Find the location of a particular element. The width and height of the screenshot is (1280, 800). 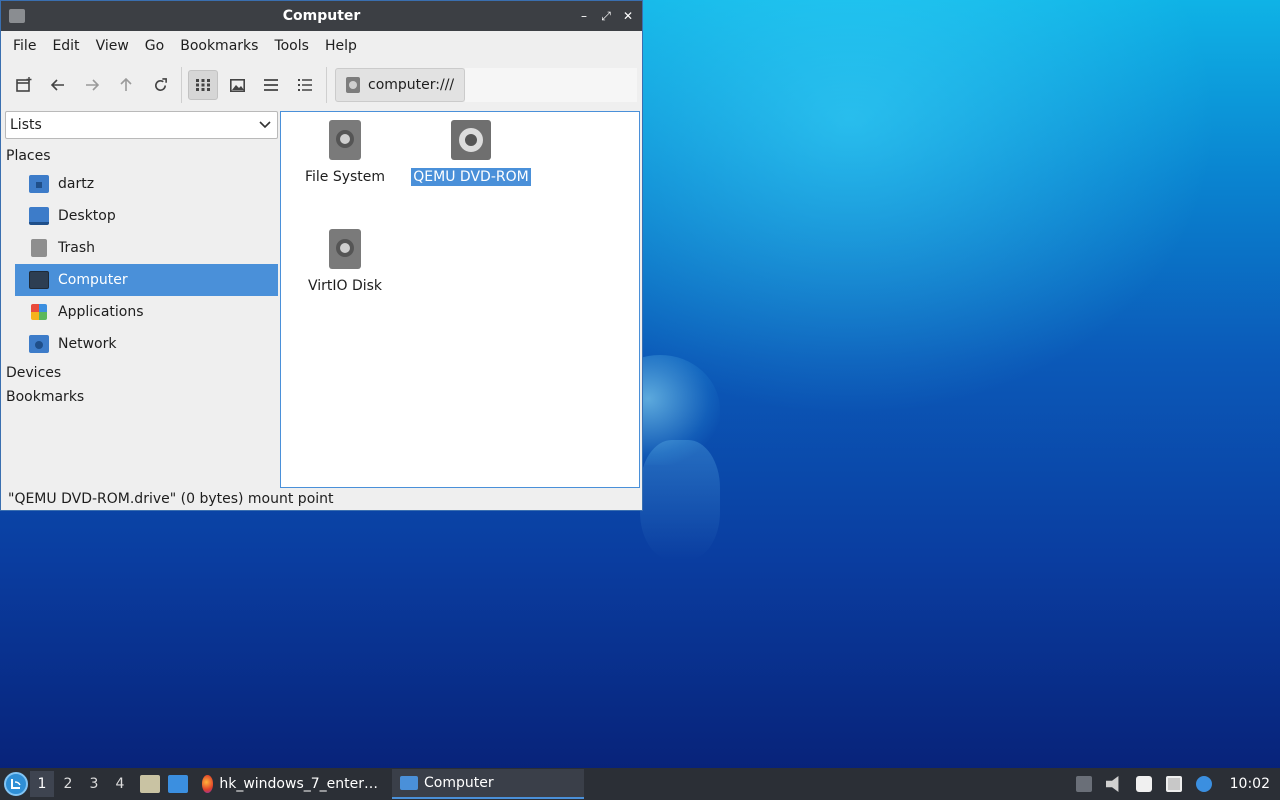

sidebar-mode-value: Lists is located at coordinates (26, 125).